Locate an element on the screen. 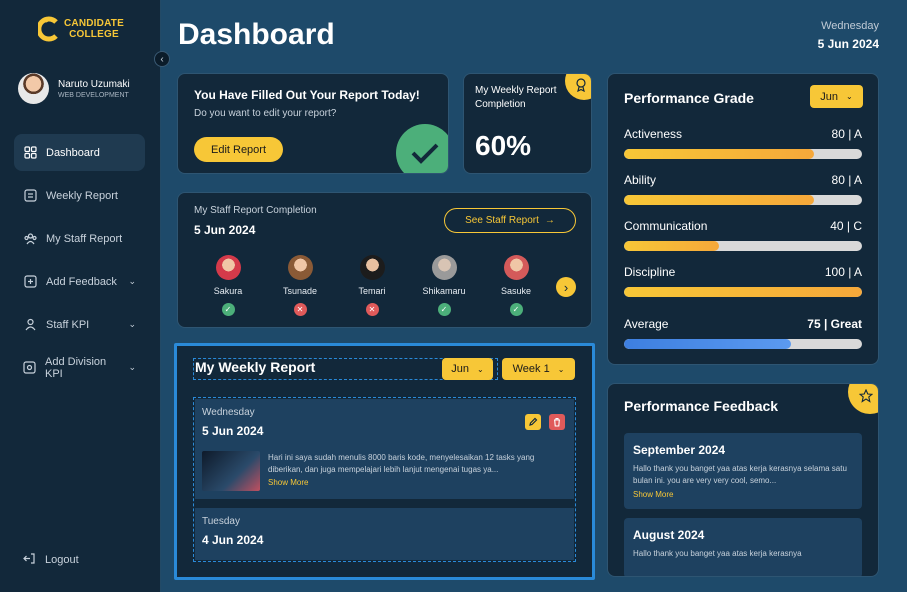  week-select: Week 1 ⌄ is located at coordinates (538, 369).